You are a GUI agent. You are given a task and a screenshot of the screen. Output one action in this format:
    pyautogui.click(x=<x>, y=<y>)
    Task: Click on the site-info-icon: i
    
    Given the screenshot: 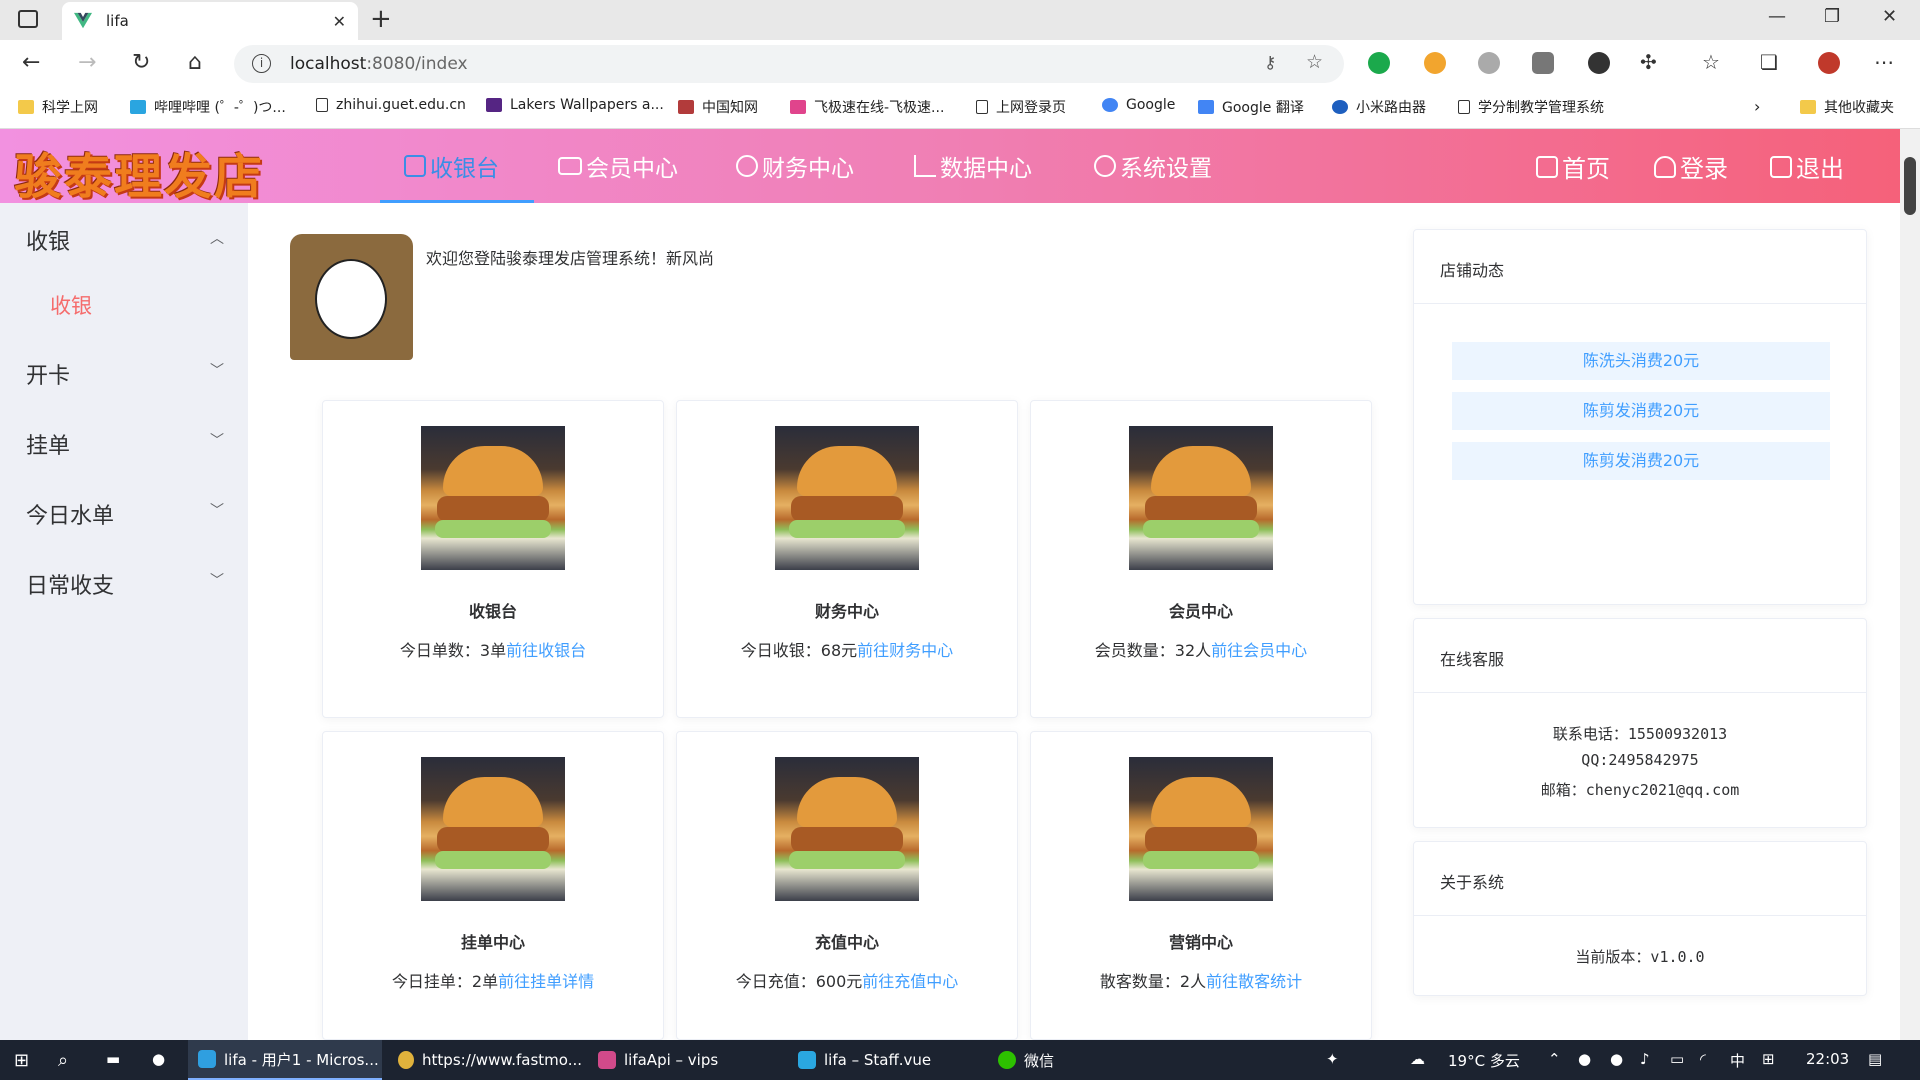 What is the action you would take?
    pyautogui.click(x=261, y=63)
    